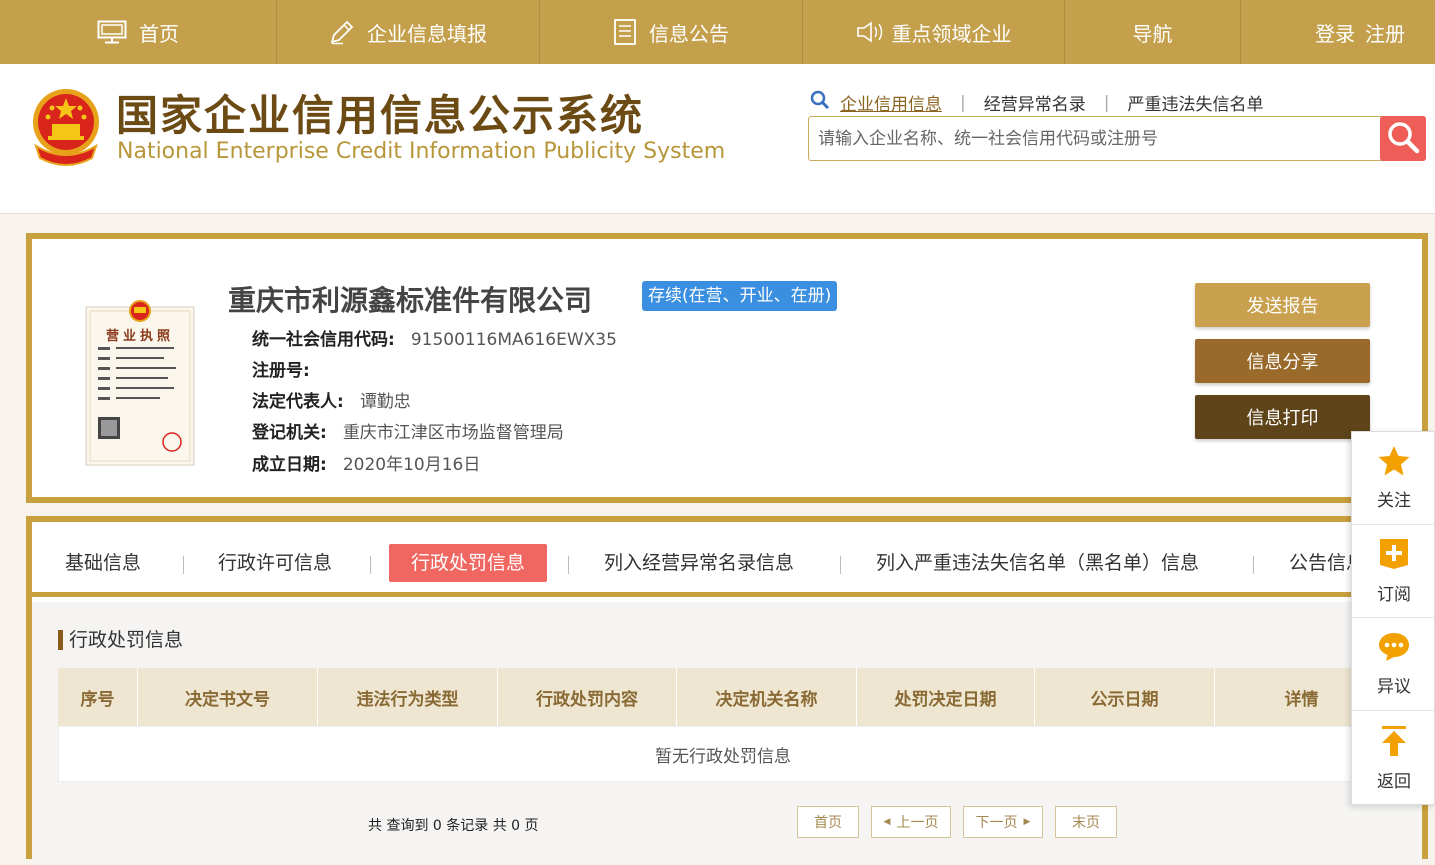  I want to click on tab-license-info: 行政许可信息, so click(275, 563).